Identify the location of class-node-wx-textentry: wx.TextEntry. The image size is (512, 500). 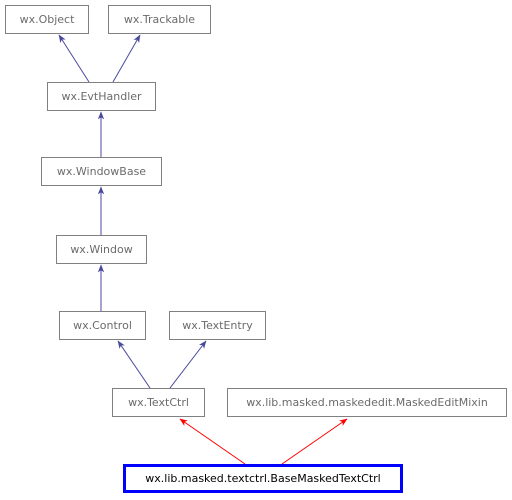
(217, 325).